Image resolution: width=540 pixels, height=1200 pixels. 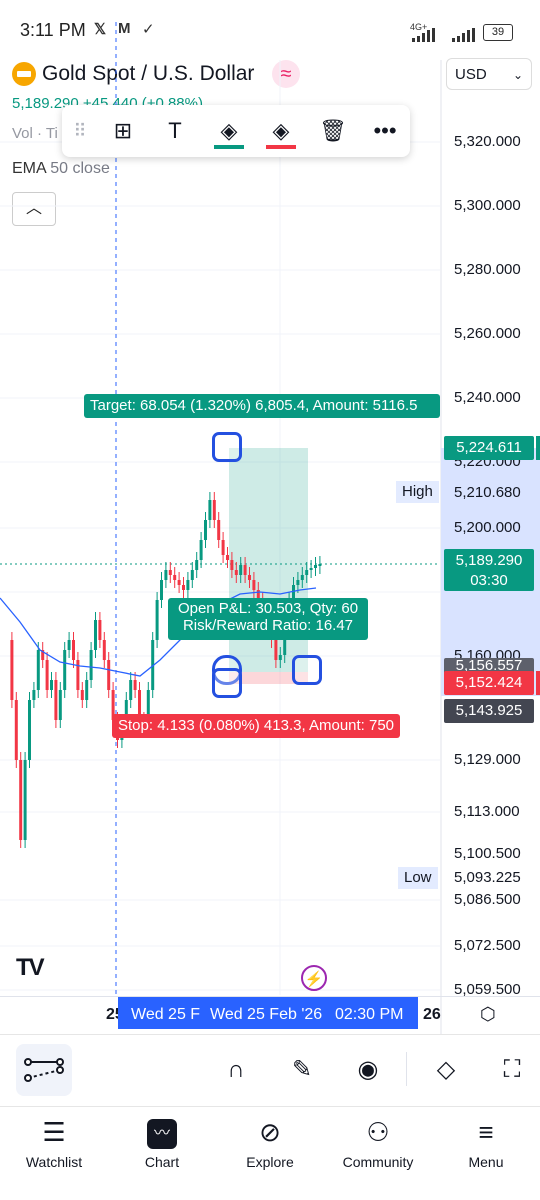 What do you see at coordinates (418, 878) in the screenshot?
I see `low-label: Low` at bounding box center [418, 878].